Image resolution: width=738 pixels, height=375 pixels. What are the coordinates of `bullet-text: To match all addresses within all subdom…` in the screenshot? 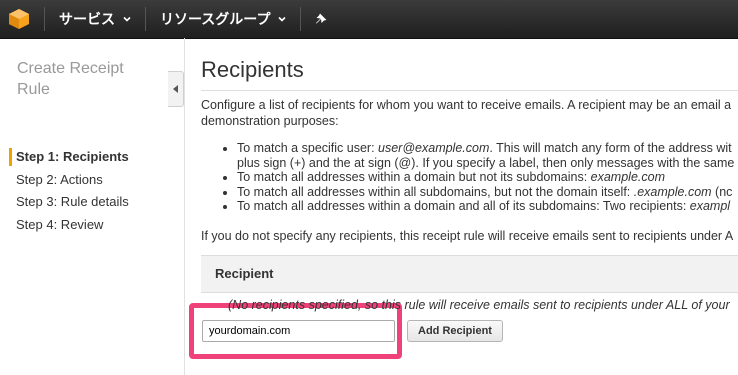 It's located at (435, 191).